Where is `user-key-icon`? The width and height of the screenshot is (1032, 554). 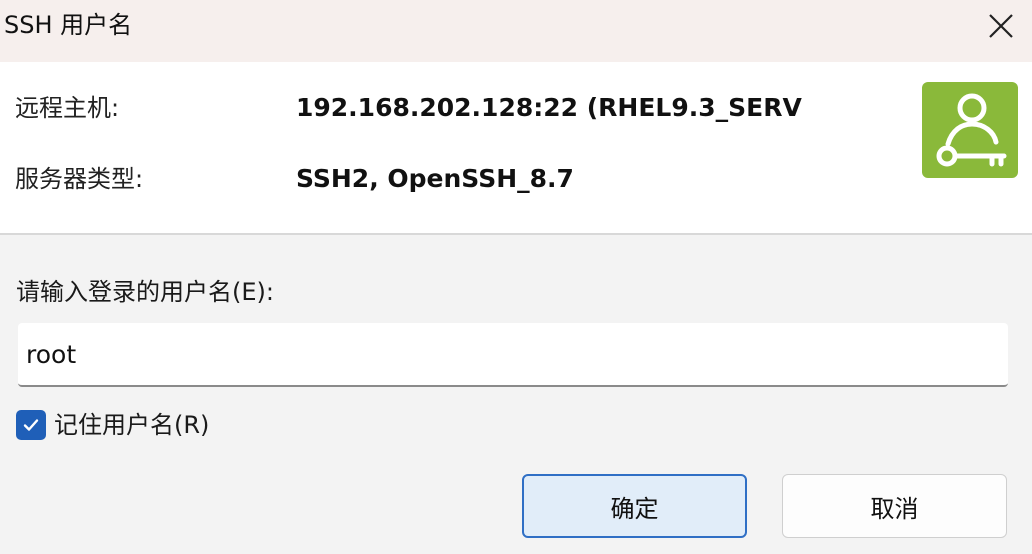
user-key-icon is located at coordinates (971, 130).